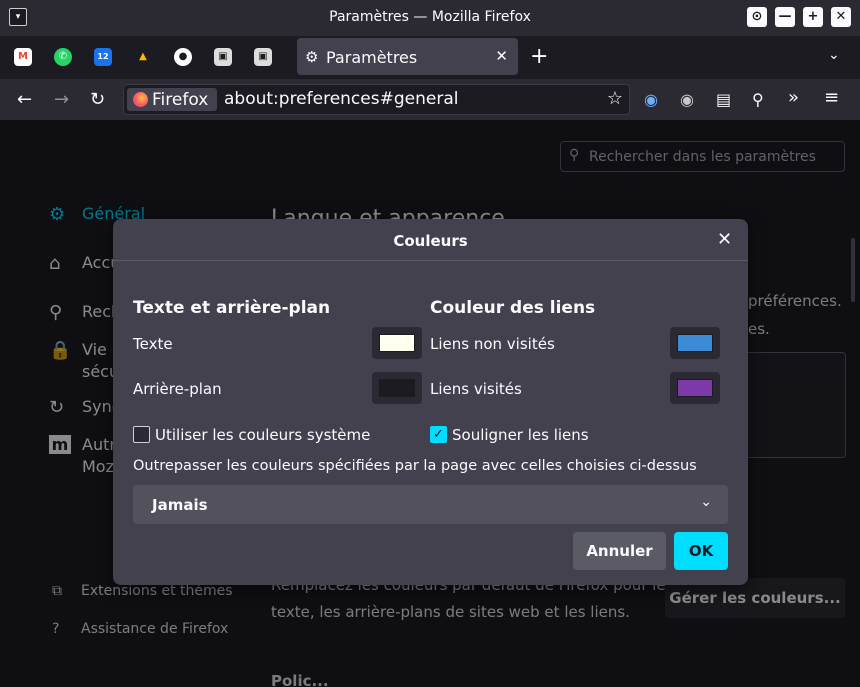 The width and height of the screenshot is (860, 687). What do you see at coordinates (180, 100) in the screenshot?
I see `identity-label: Firefox` at bounding box center [180, 100].